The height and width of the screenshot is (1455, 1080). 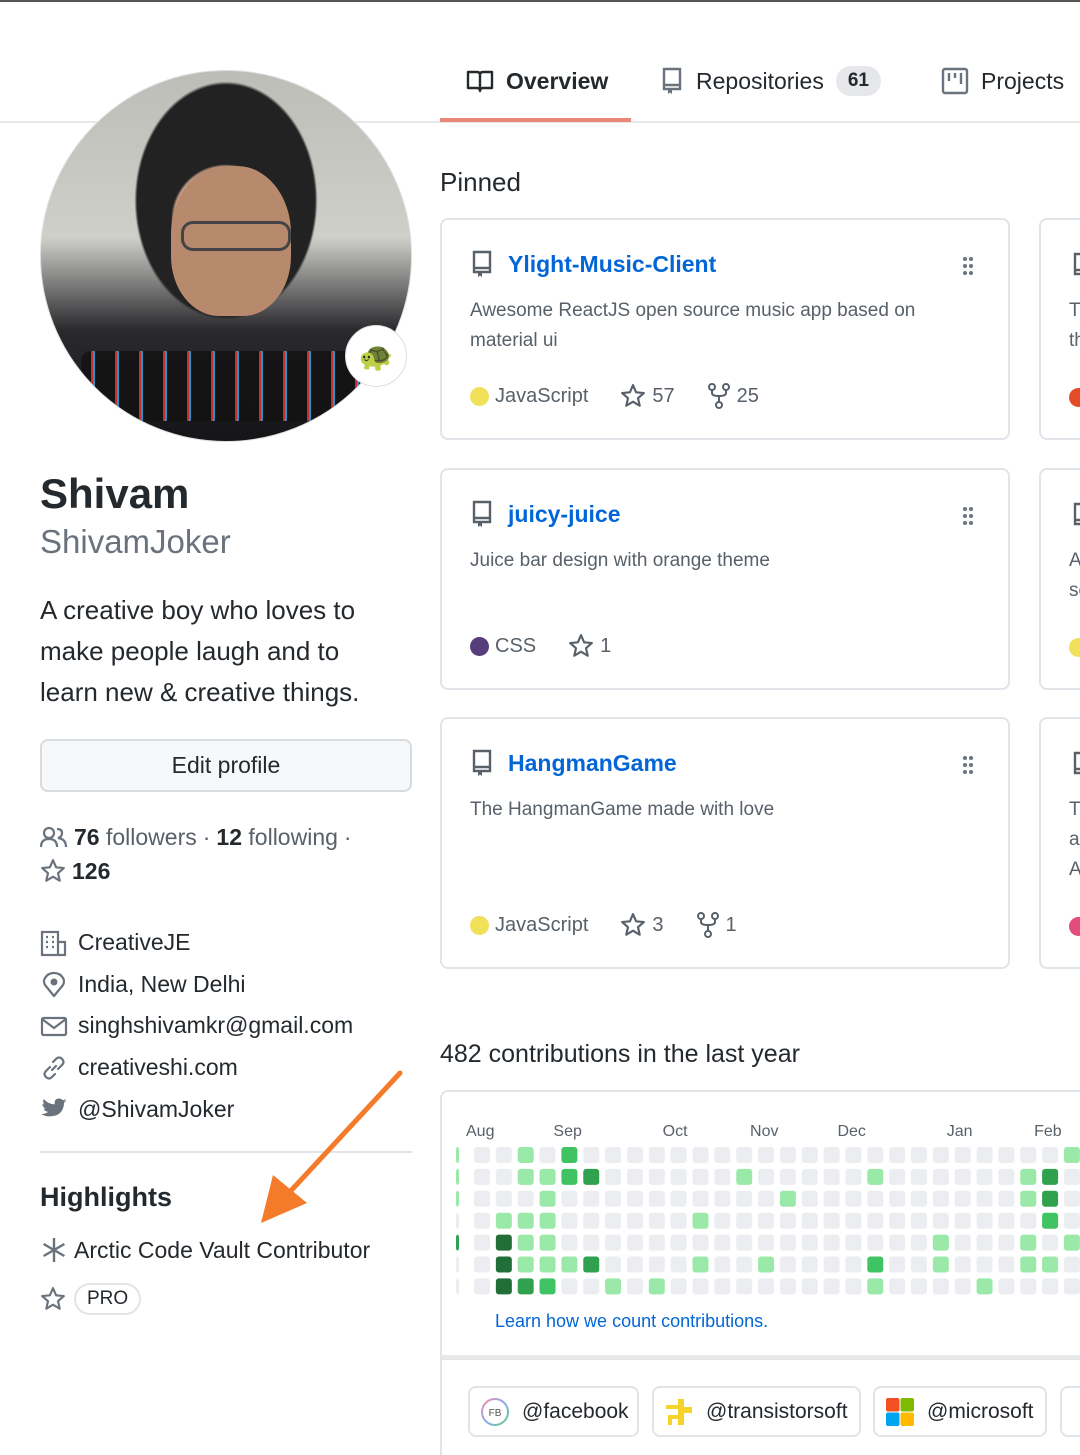 What do you see at coordinates (226, 256) in the screenshot?
I see `avatar` at bounding box center [226, 256].